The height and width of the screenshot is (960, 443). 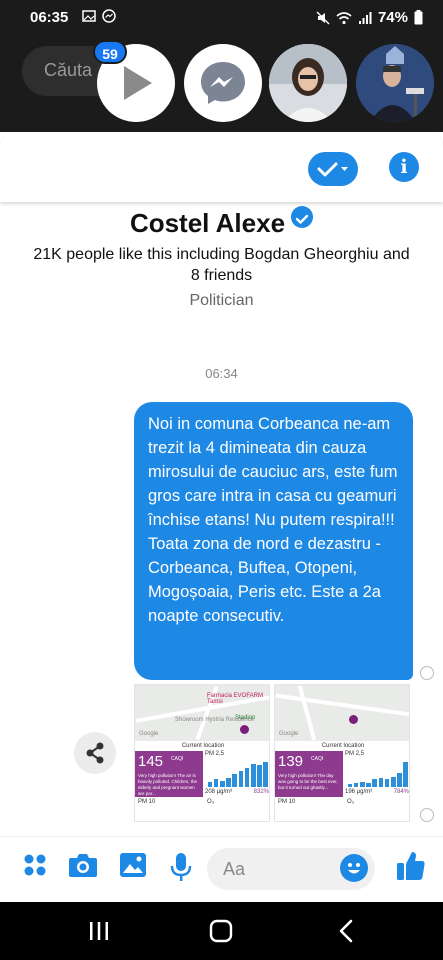 What do you see at coordinates (221, 300) in the screenshot?
I see `page-category: Politician` at bounding box center [221, 300].